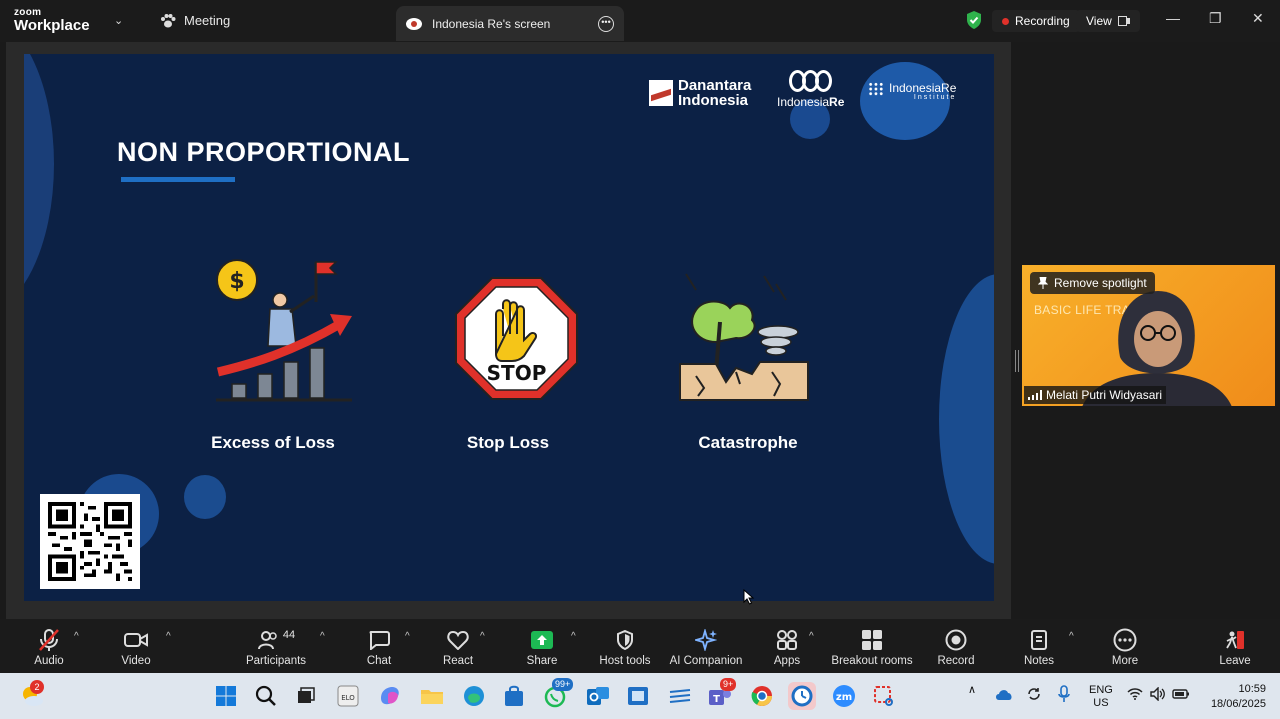 The width and height of the screenshot is (1280, 719). I want to click on recording-indicator: Recording, so click(1036, 21).